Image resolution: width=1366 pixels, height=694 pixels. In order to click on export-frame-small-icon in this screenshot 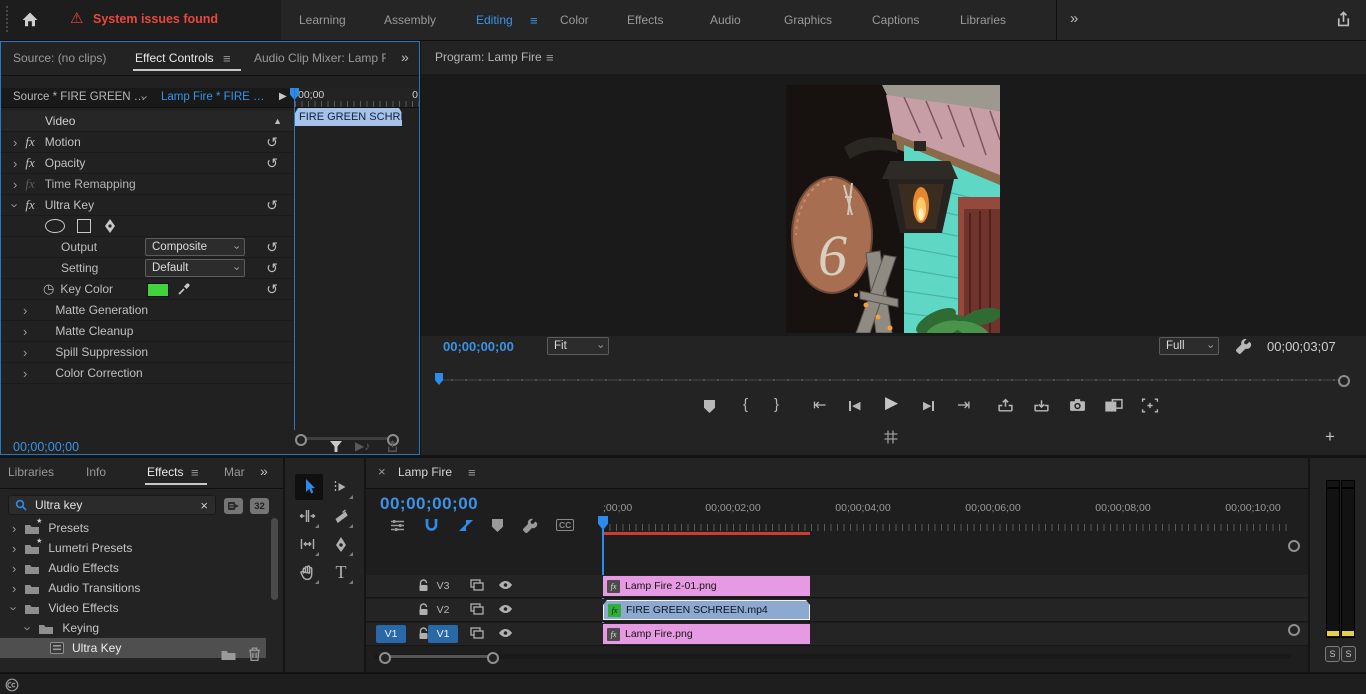, I will do `click(392, 446)`.